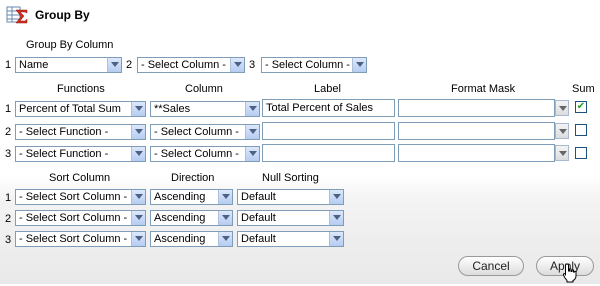 The height and width of the screenshot is (286, 600). What do you see at coordinates (204, 89) in the screenshot?
I see `column-header: Column` at bounding box center [204, 89].